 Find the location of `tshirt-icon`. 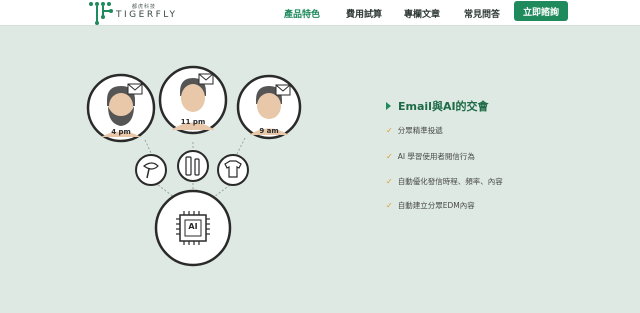

tshirt-icon is located at coordinates (233, 170).